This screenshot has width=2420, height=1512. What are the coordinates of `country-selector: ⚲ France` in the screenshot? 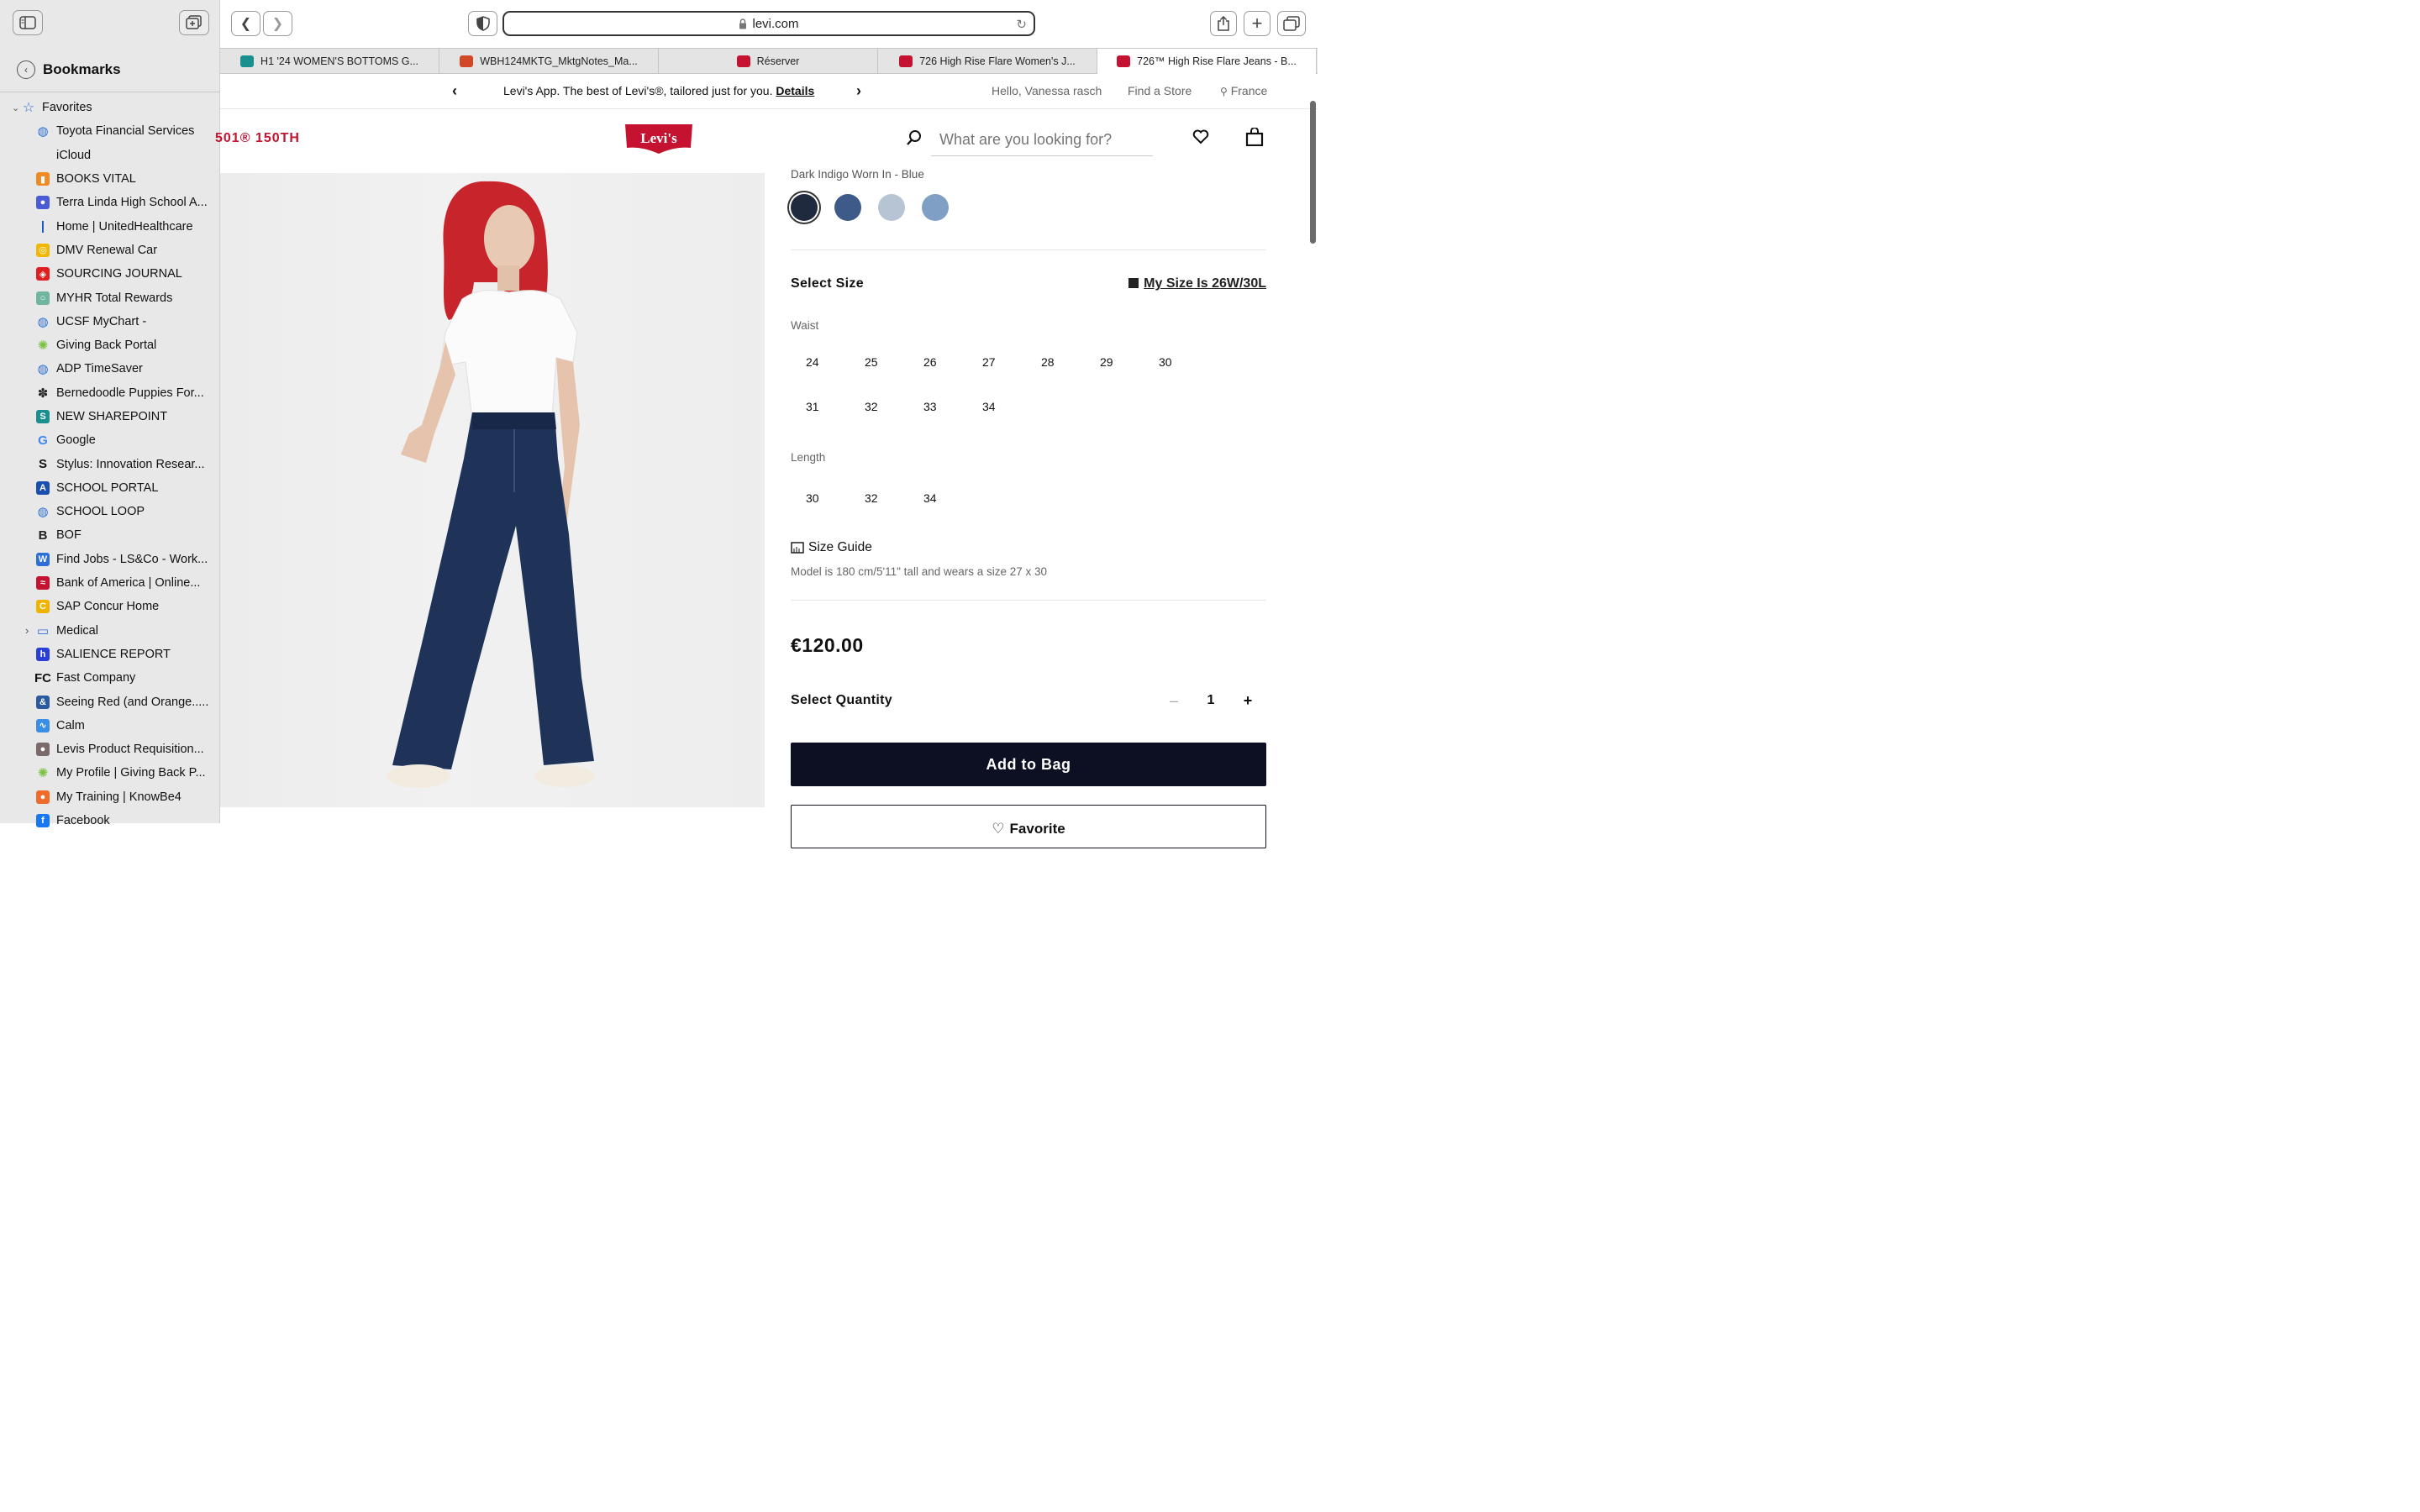 It's located at (1243, 90).